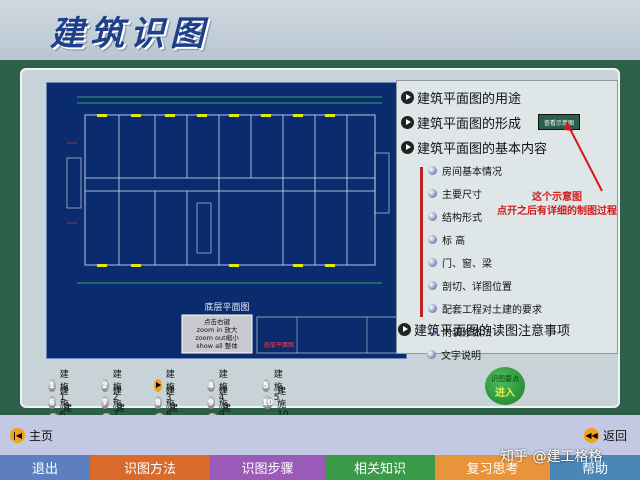  I want to click on callout-note: 这个示意图 点开之后有详细的制图过程, so click(557, 205).